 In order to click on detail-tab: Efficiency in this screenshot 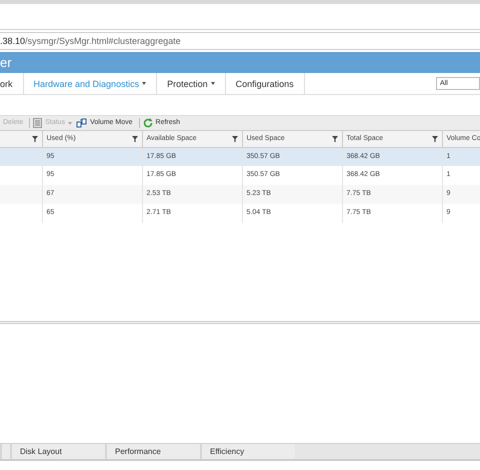, I will do `click(247, 451)`.